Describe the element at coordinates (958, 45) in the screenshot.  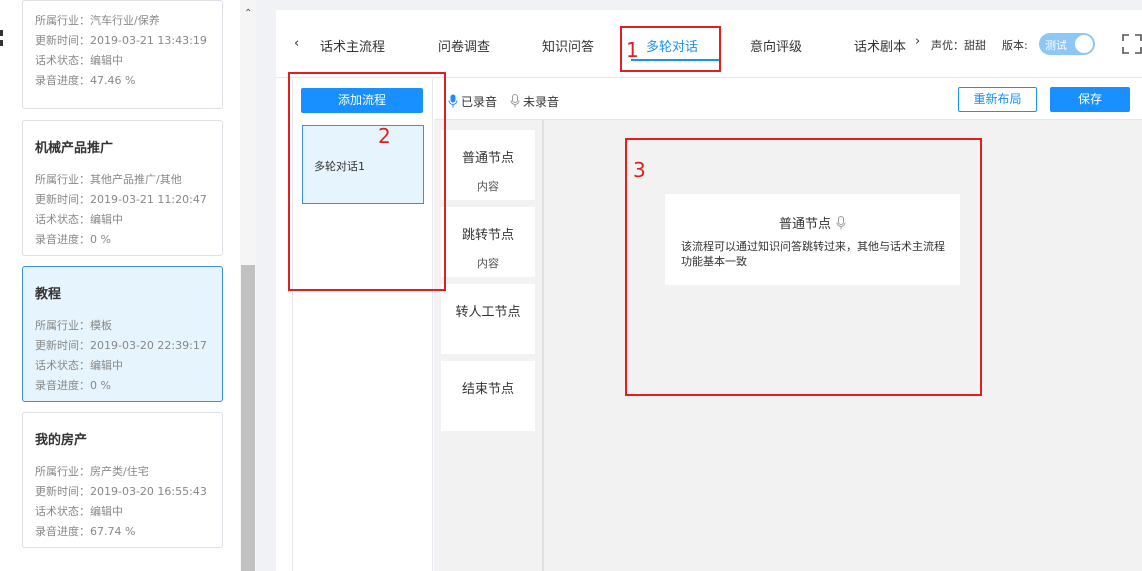
I see `voice-actor-label: 声优：甜甜` at that location.